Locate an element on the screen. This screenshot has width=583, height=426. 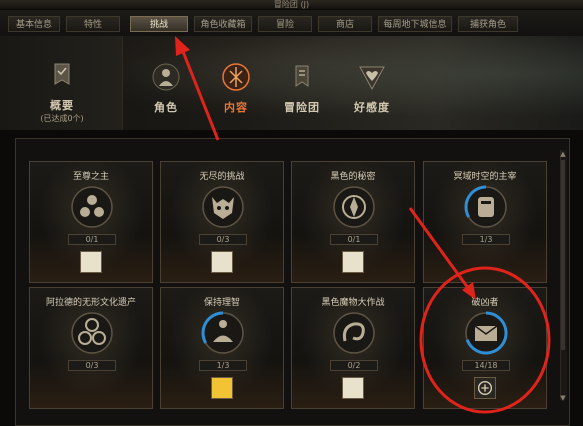
overview-label: 概要 is located at coordinates (62, 105).